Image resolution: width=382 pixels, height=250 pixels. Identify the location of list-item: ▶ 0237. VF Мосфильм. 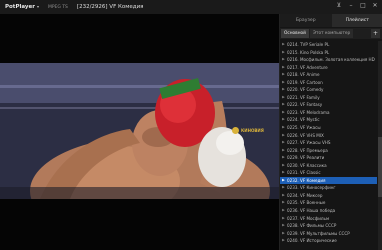
(328, 219).